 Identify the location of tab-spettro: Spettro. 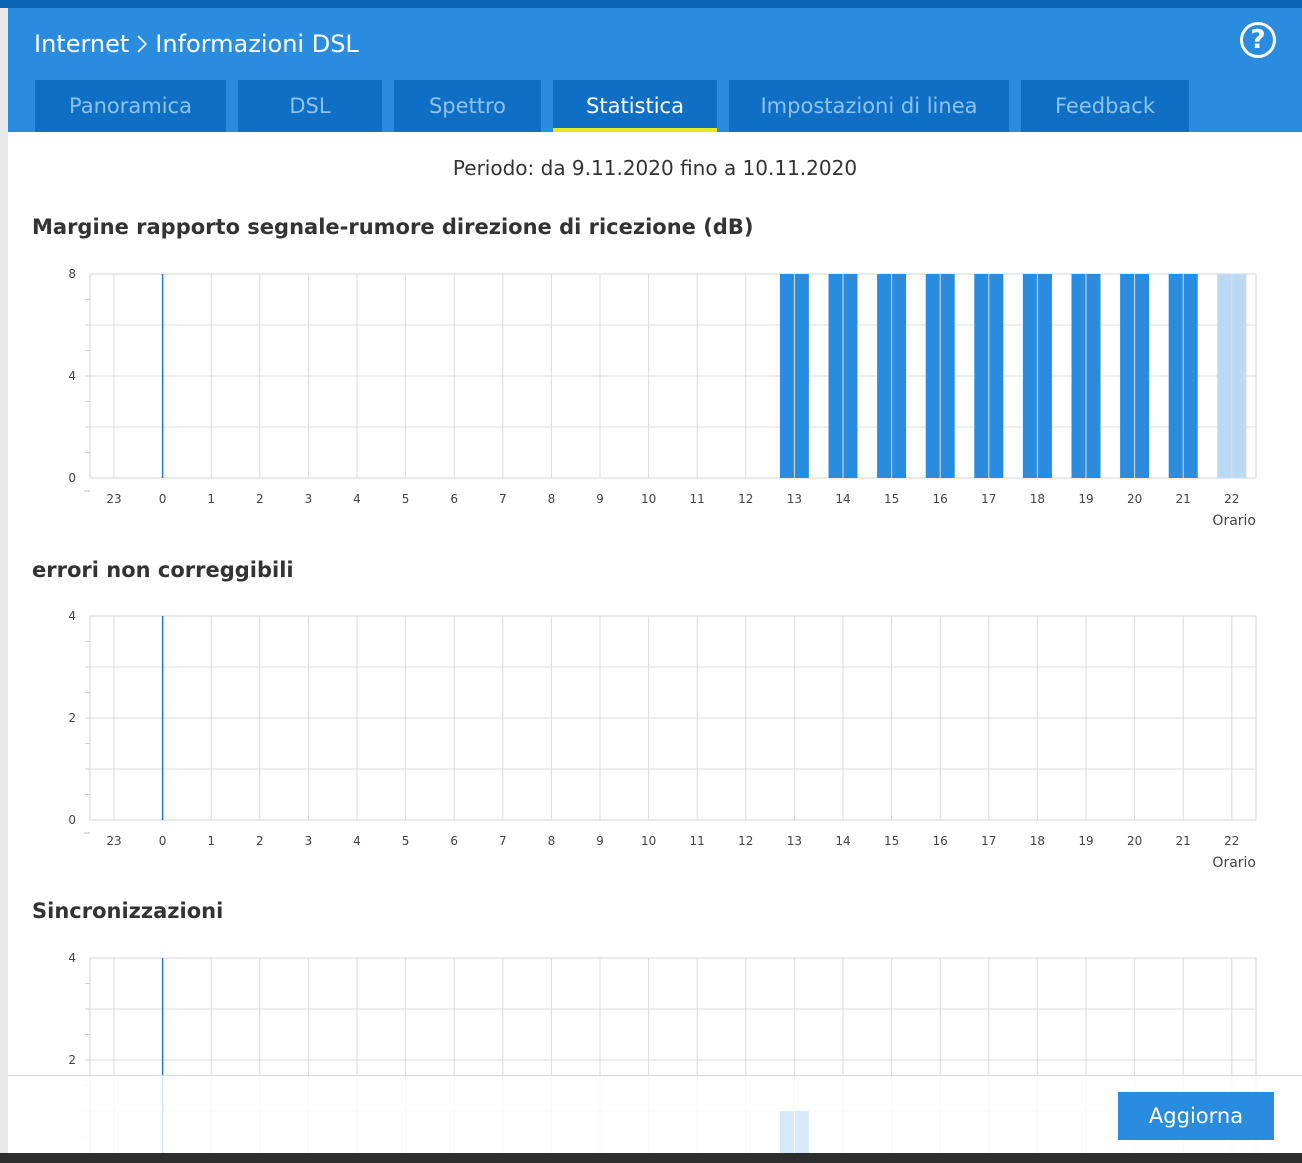
(467, 106).